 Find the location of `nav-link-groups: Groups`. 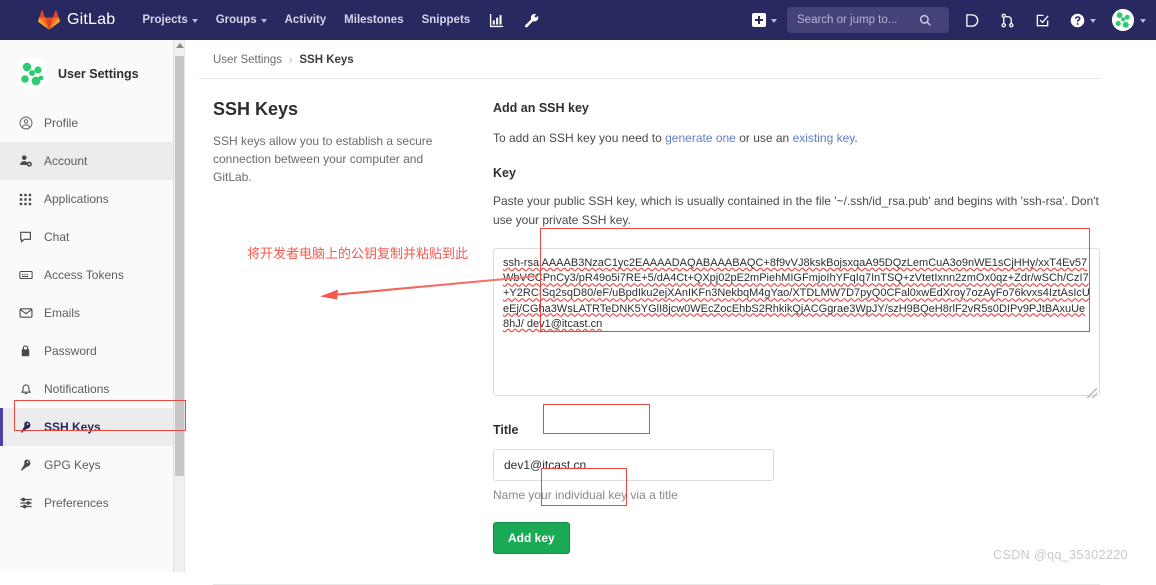

nav-link-groups: Groups is located at coordinates (241, 20).